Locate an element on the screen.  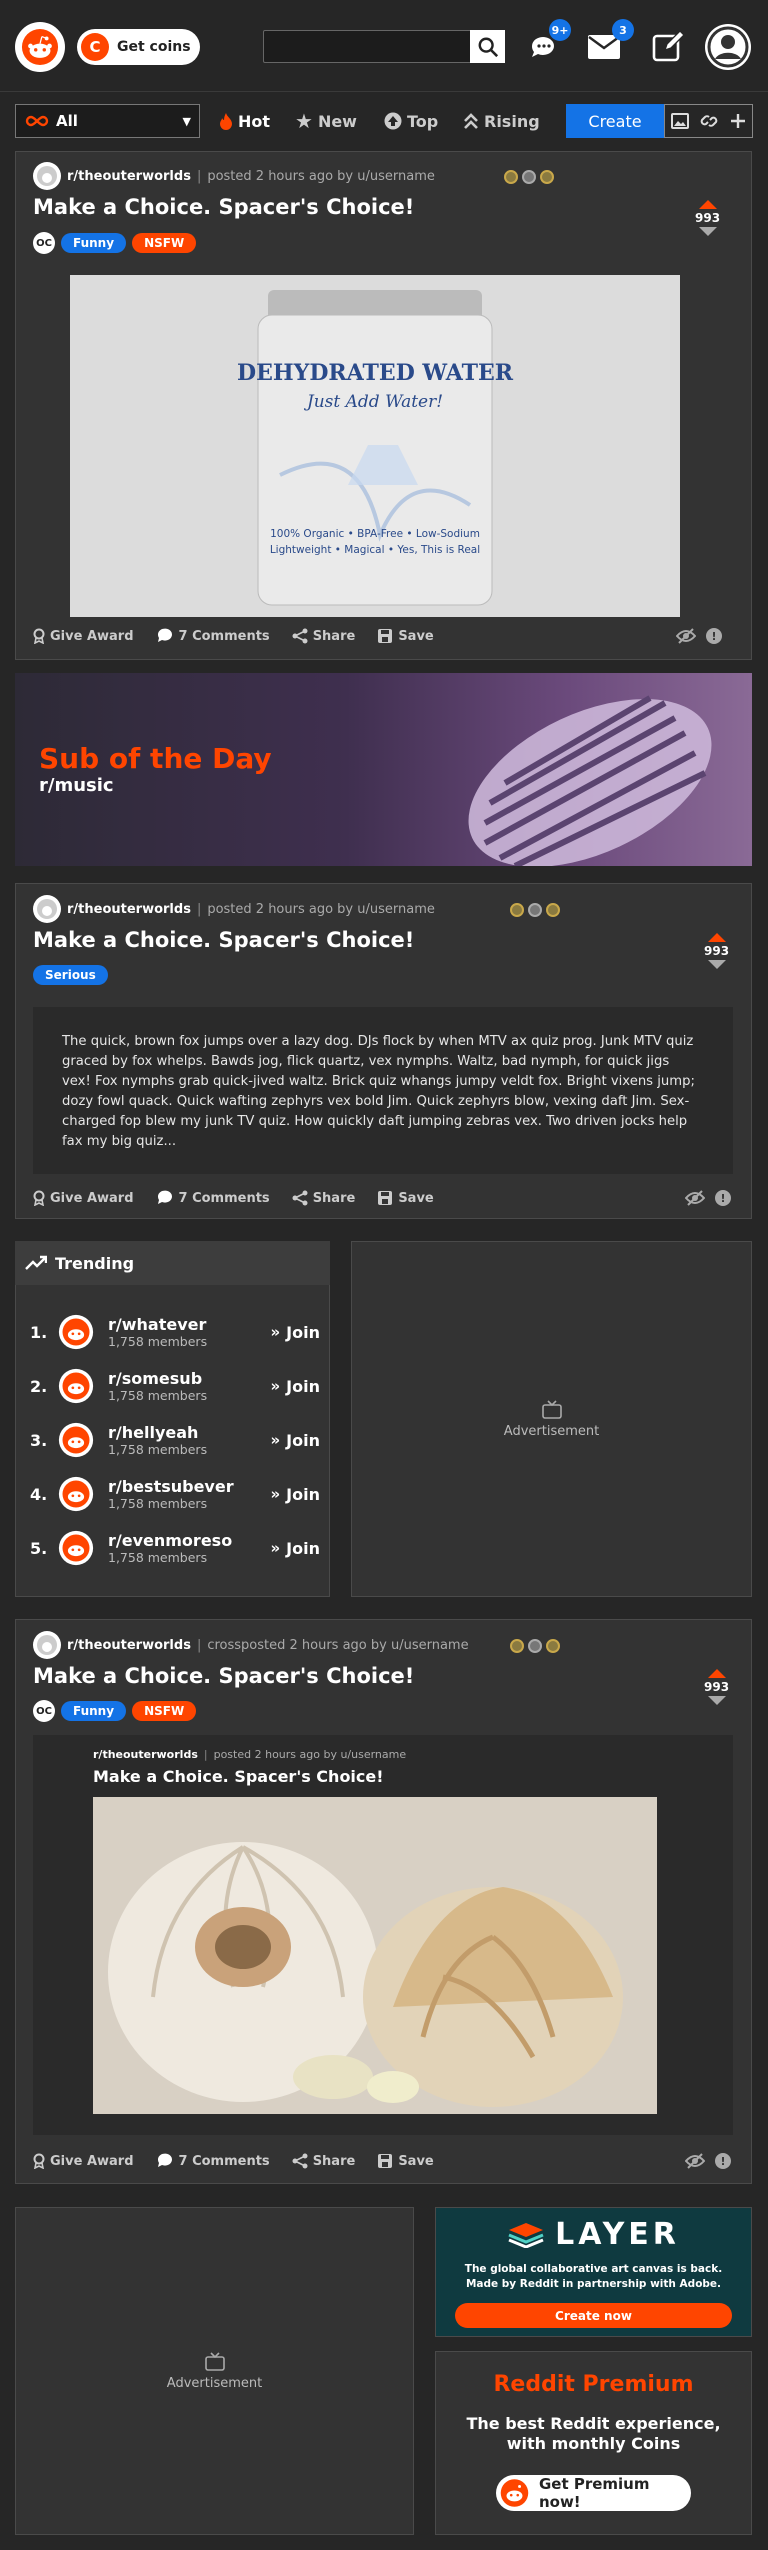
comment-icon is located at coordinates (164, 2160).